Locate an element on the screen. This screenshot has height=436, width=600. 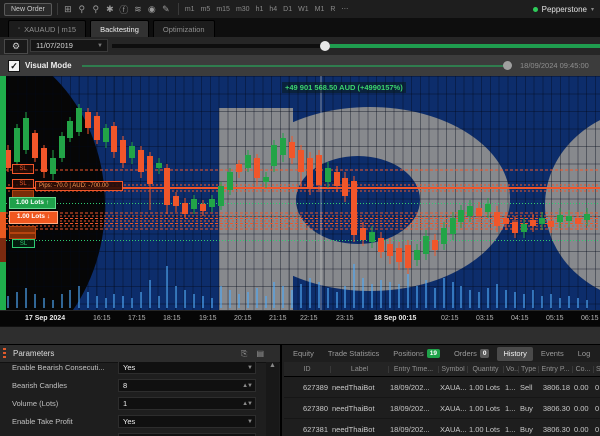
objects-list-icon: ≋ is located at coordinates (138, 9).